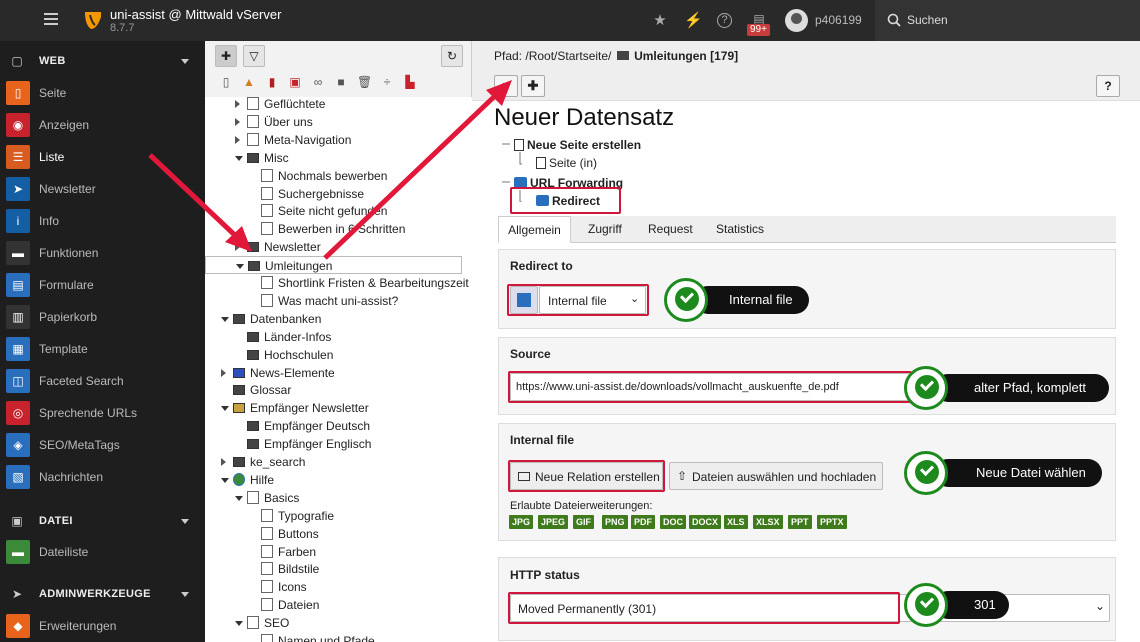 Image resolution: width=1140 pixels, height=642 pixels. What do you see at coordinates (338, 587) in the screenshot?
I see `tree-item: Icons` at bounding box center [338, 587].